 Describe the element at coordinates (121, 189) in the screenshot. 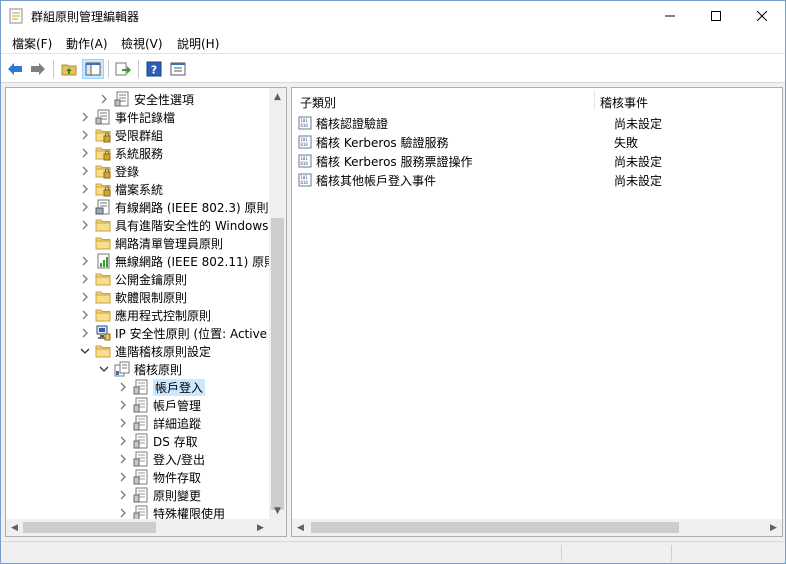

I see `tree-item: 檔案系統` at that location.